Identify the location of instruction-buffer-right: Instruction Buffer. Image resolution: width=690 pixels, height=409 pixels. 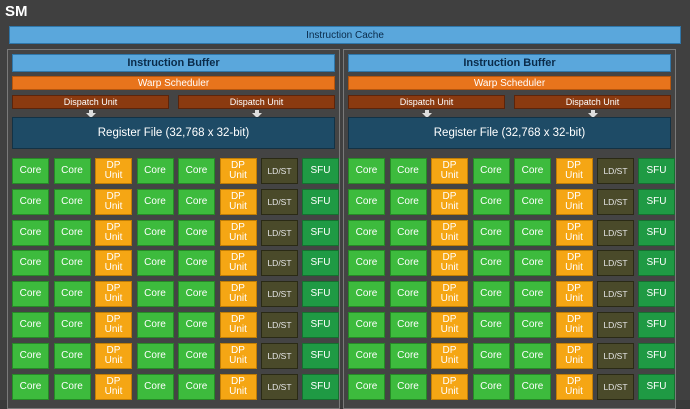
(509, 63).